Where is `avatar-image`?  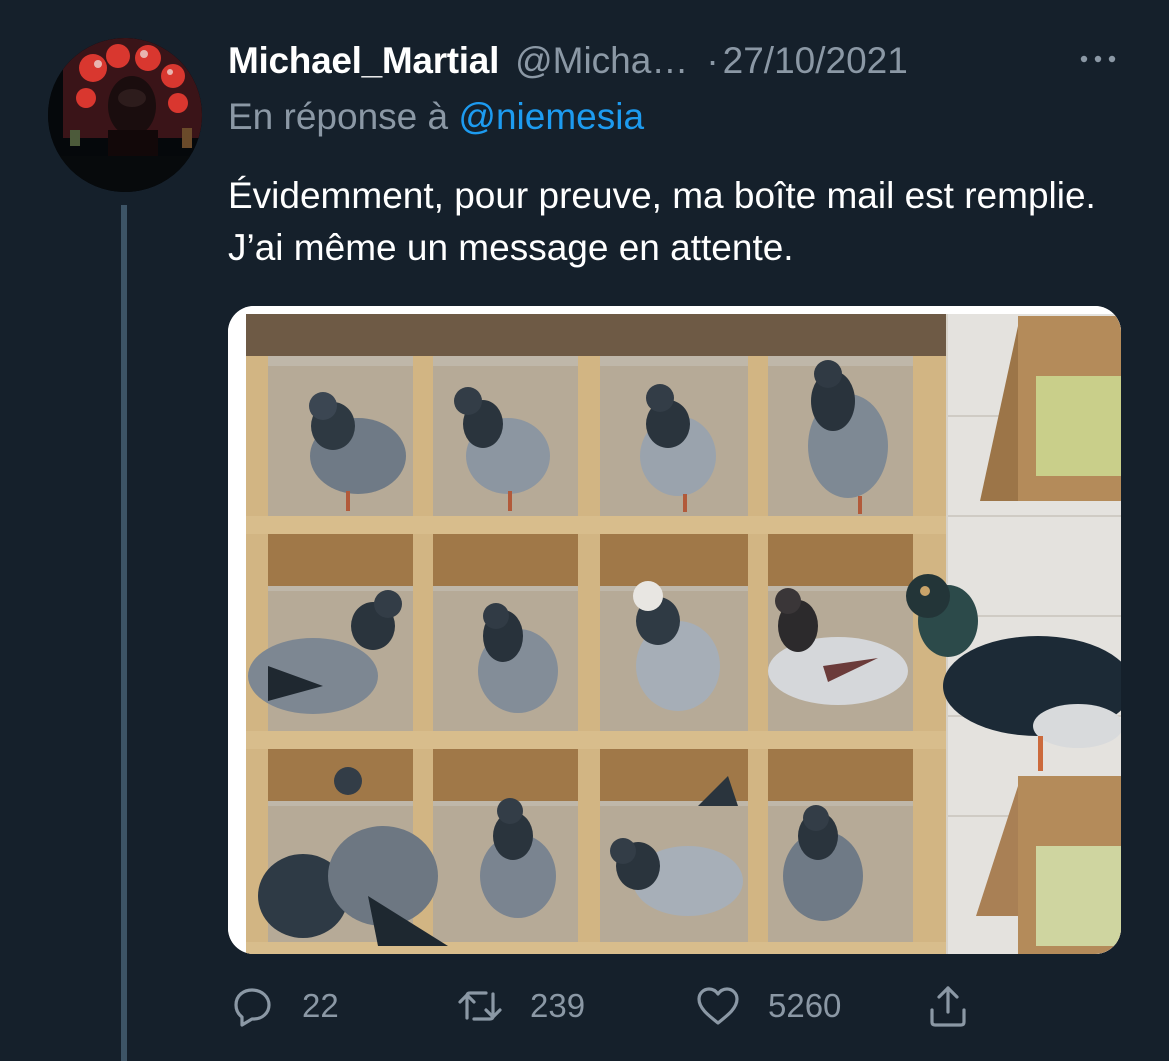 avatar-image is located at coordinates (125, 115).